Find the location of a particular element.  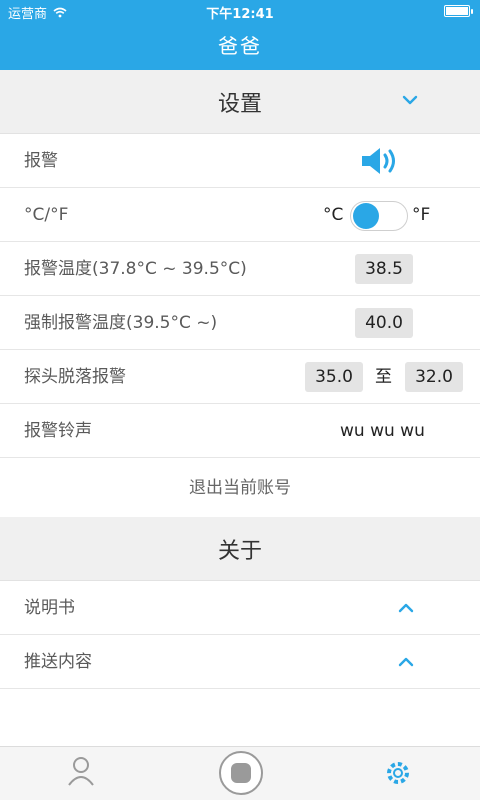

ringtone-value: wu wu wu is located at coordinates (382, 431).